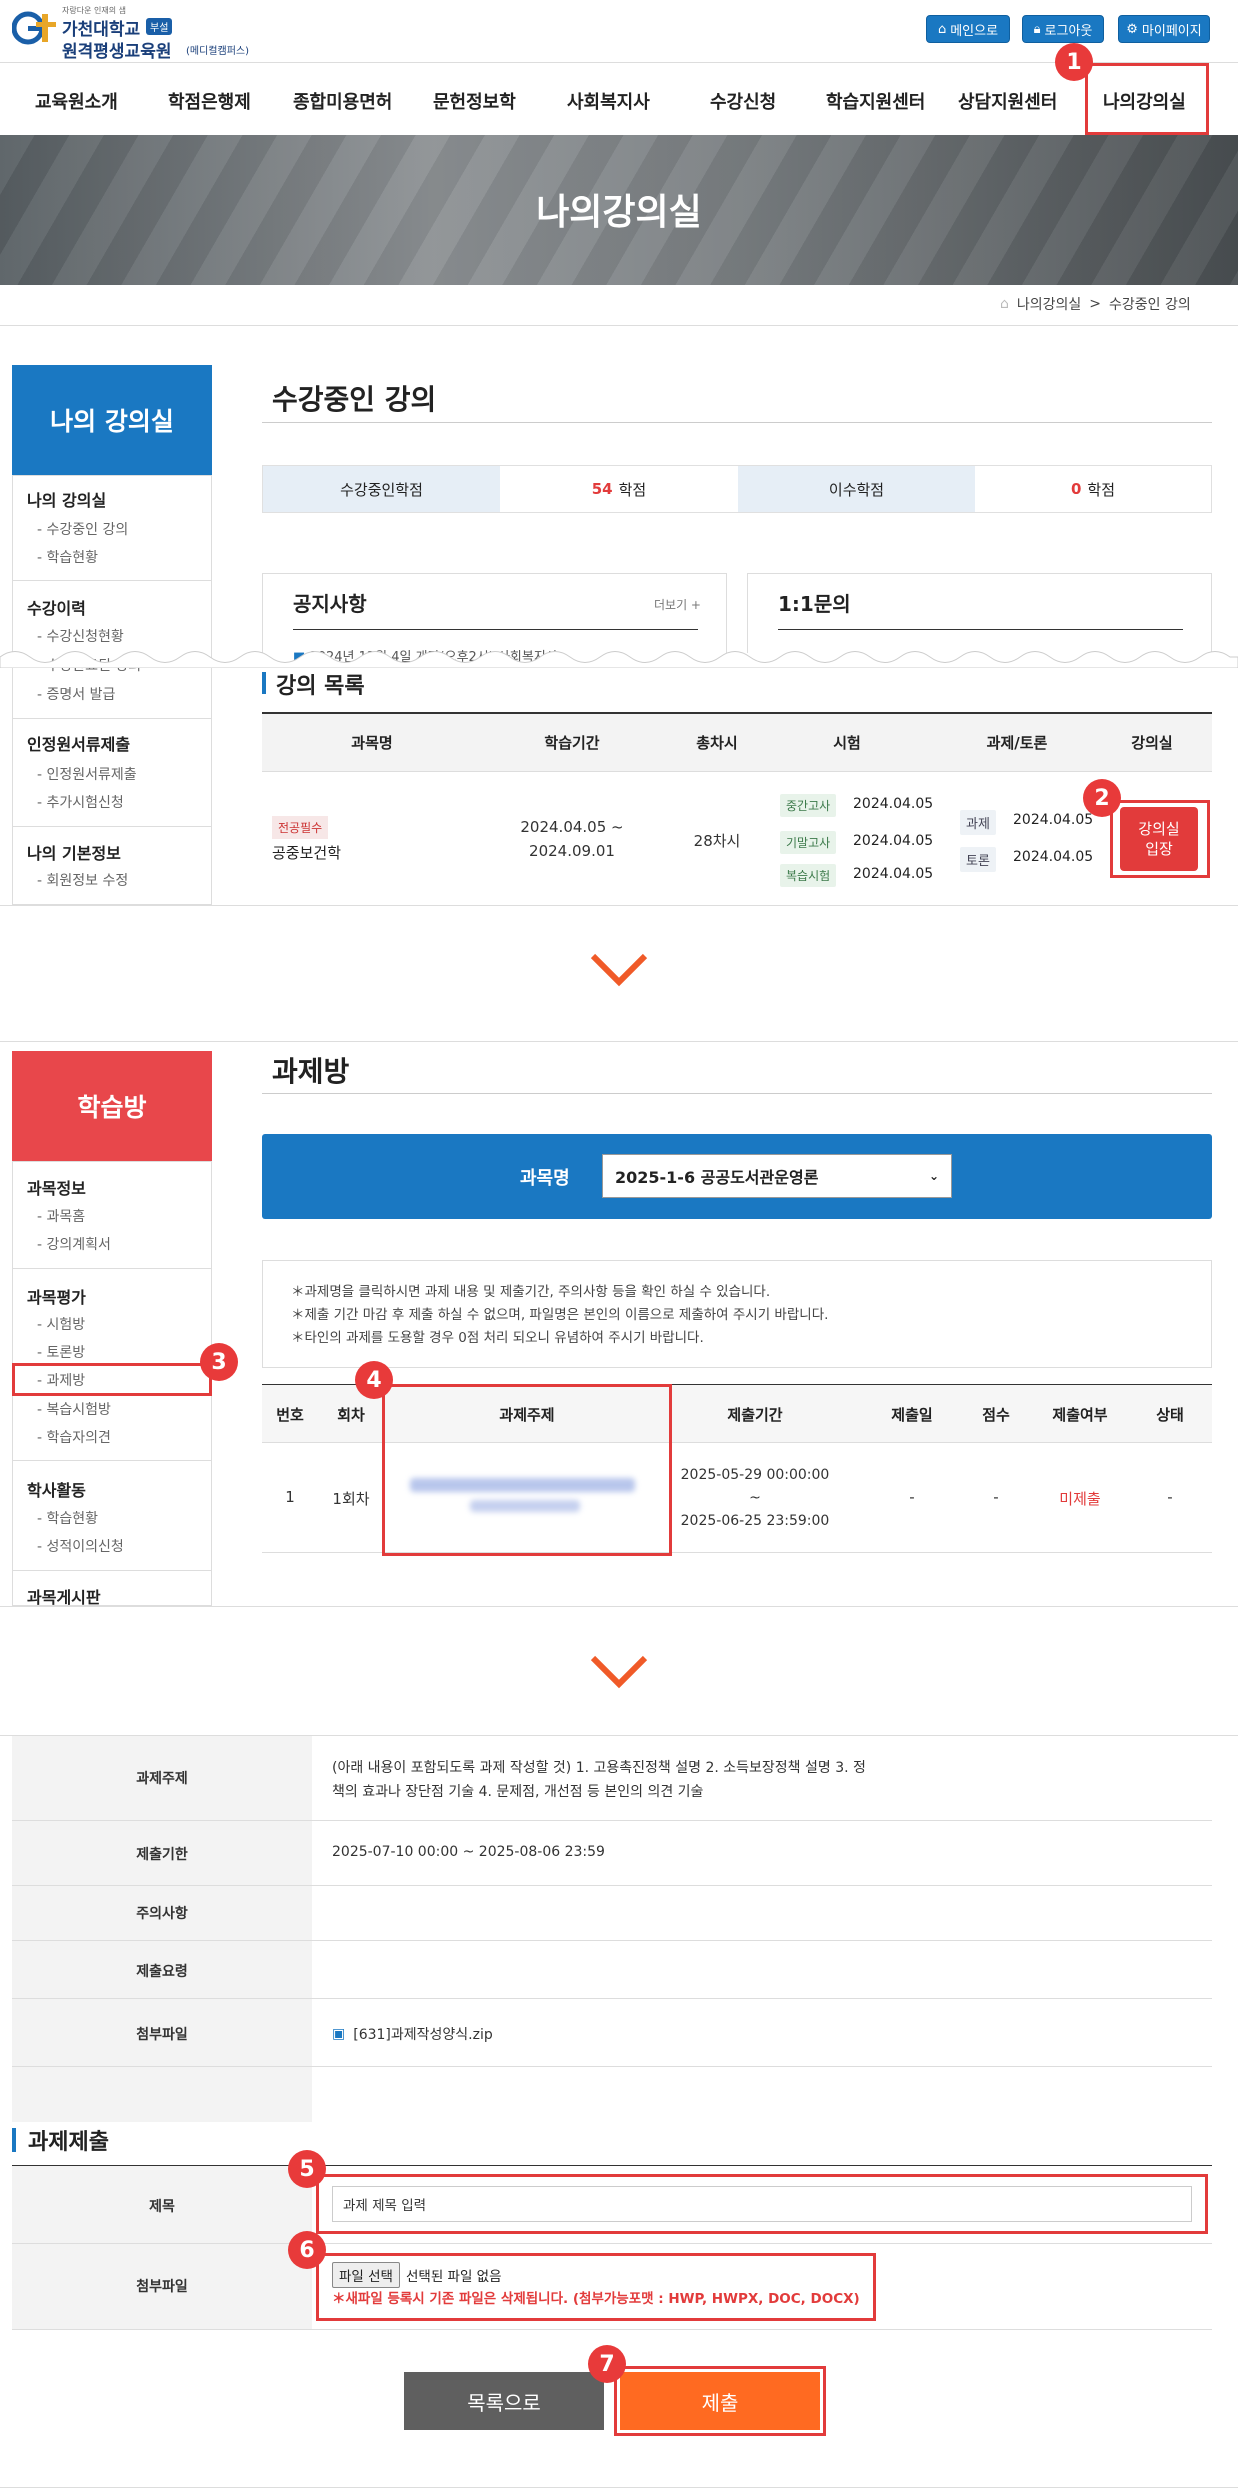 Image resolution: width=1238 pixels, height=2490 pixels. Describe the element at coordinates (755, 1475) in the screenshot. I see `assignment-period-start: 2025-05-29 00:00:00` at that location.